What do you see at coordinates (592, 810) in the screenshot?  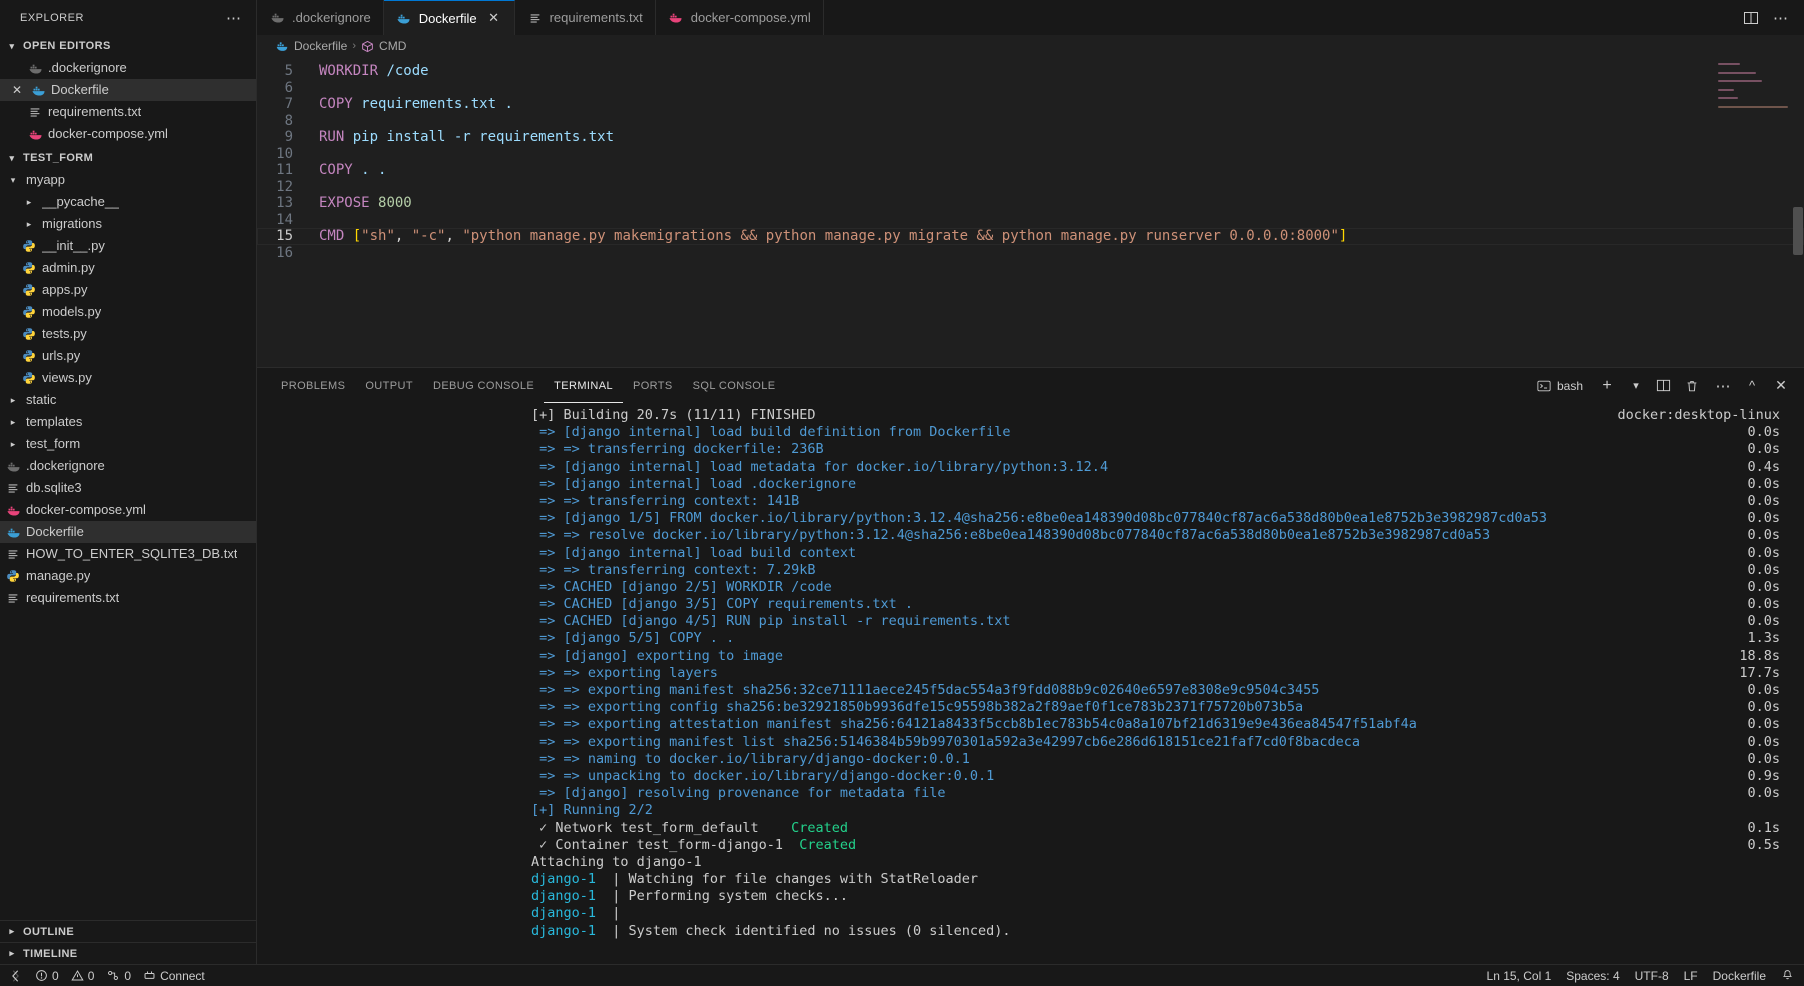 I see `terminal-line-text: [+] Running 2/2` at bounding box center [592, 810].